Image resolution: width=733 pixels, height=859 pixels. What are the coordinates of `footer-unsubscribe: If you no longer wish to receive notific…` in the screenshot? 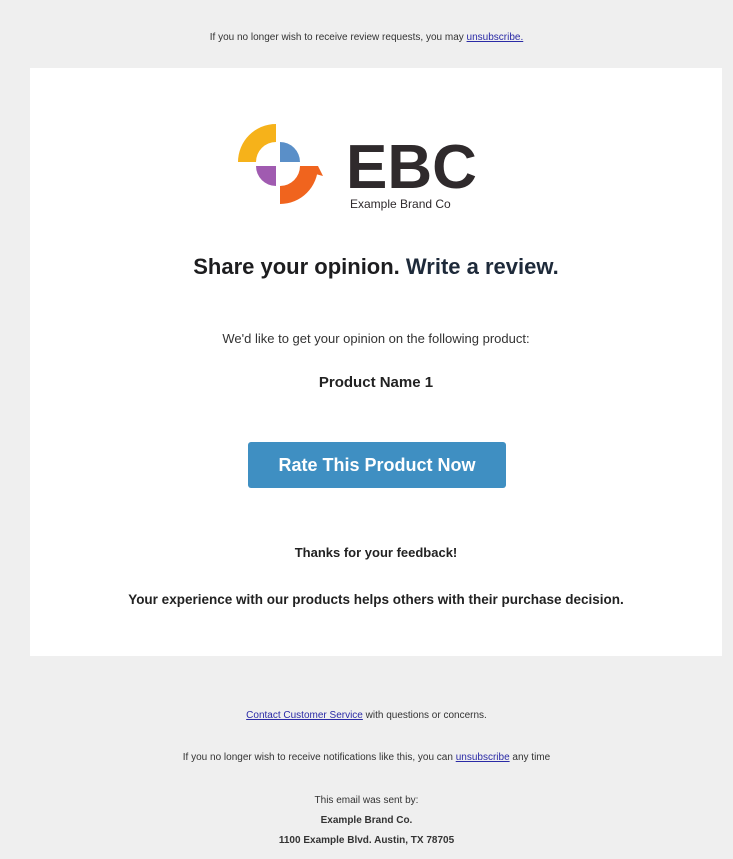 It's located at (366, 757).